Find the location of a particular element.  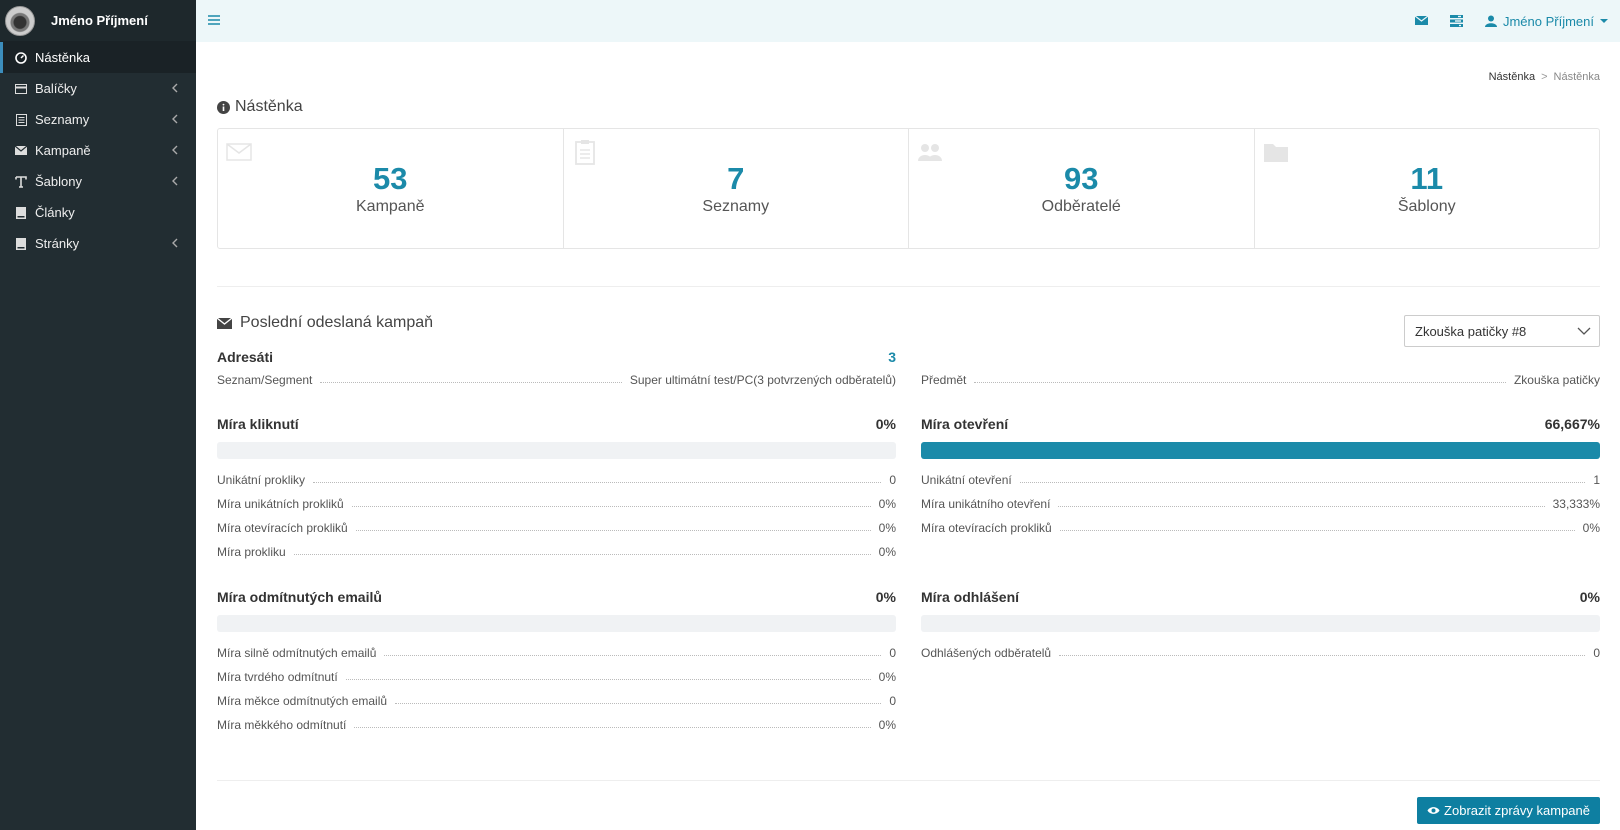

campaign-select: Zkouška patičky #8 is located at coordinates (1502, 331).